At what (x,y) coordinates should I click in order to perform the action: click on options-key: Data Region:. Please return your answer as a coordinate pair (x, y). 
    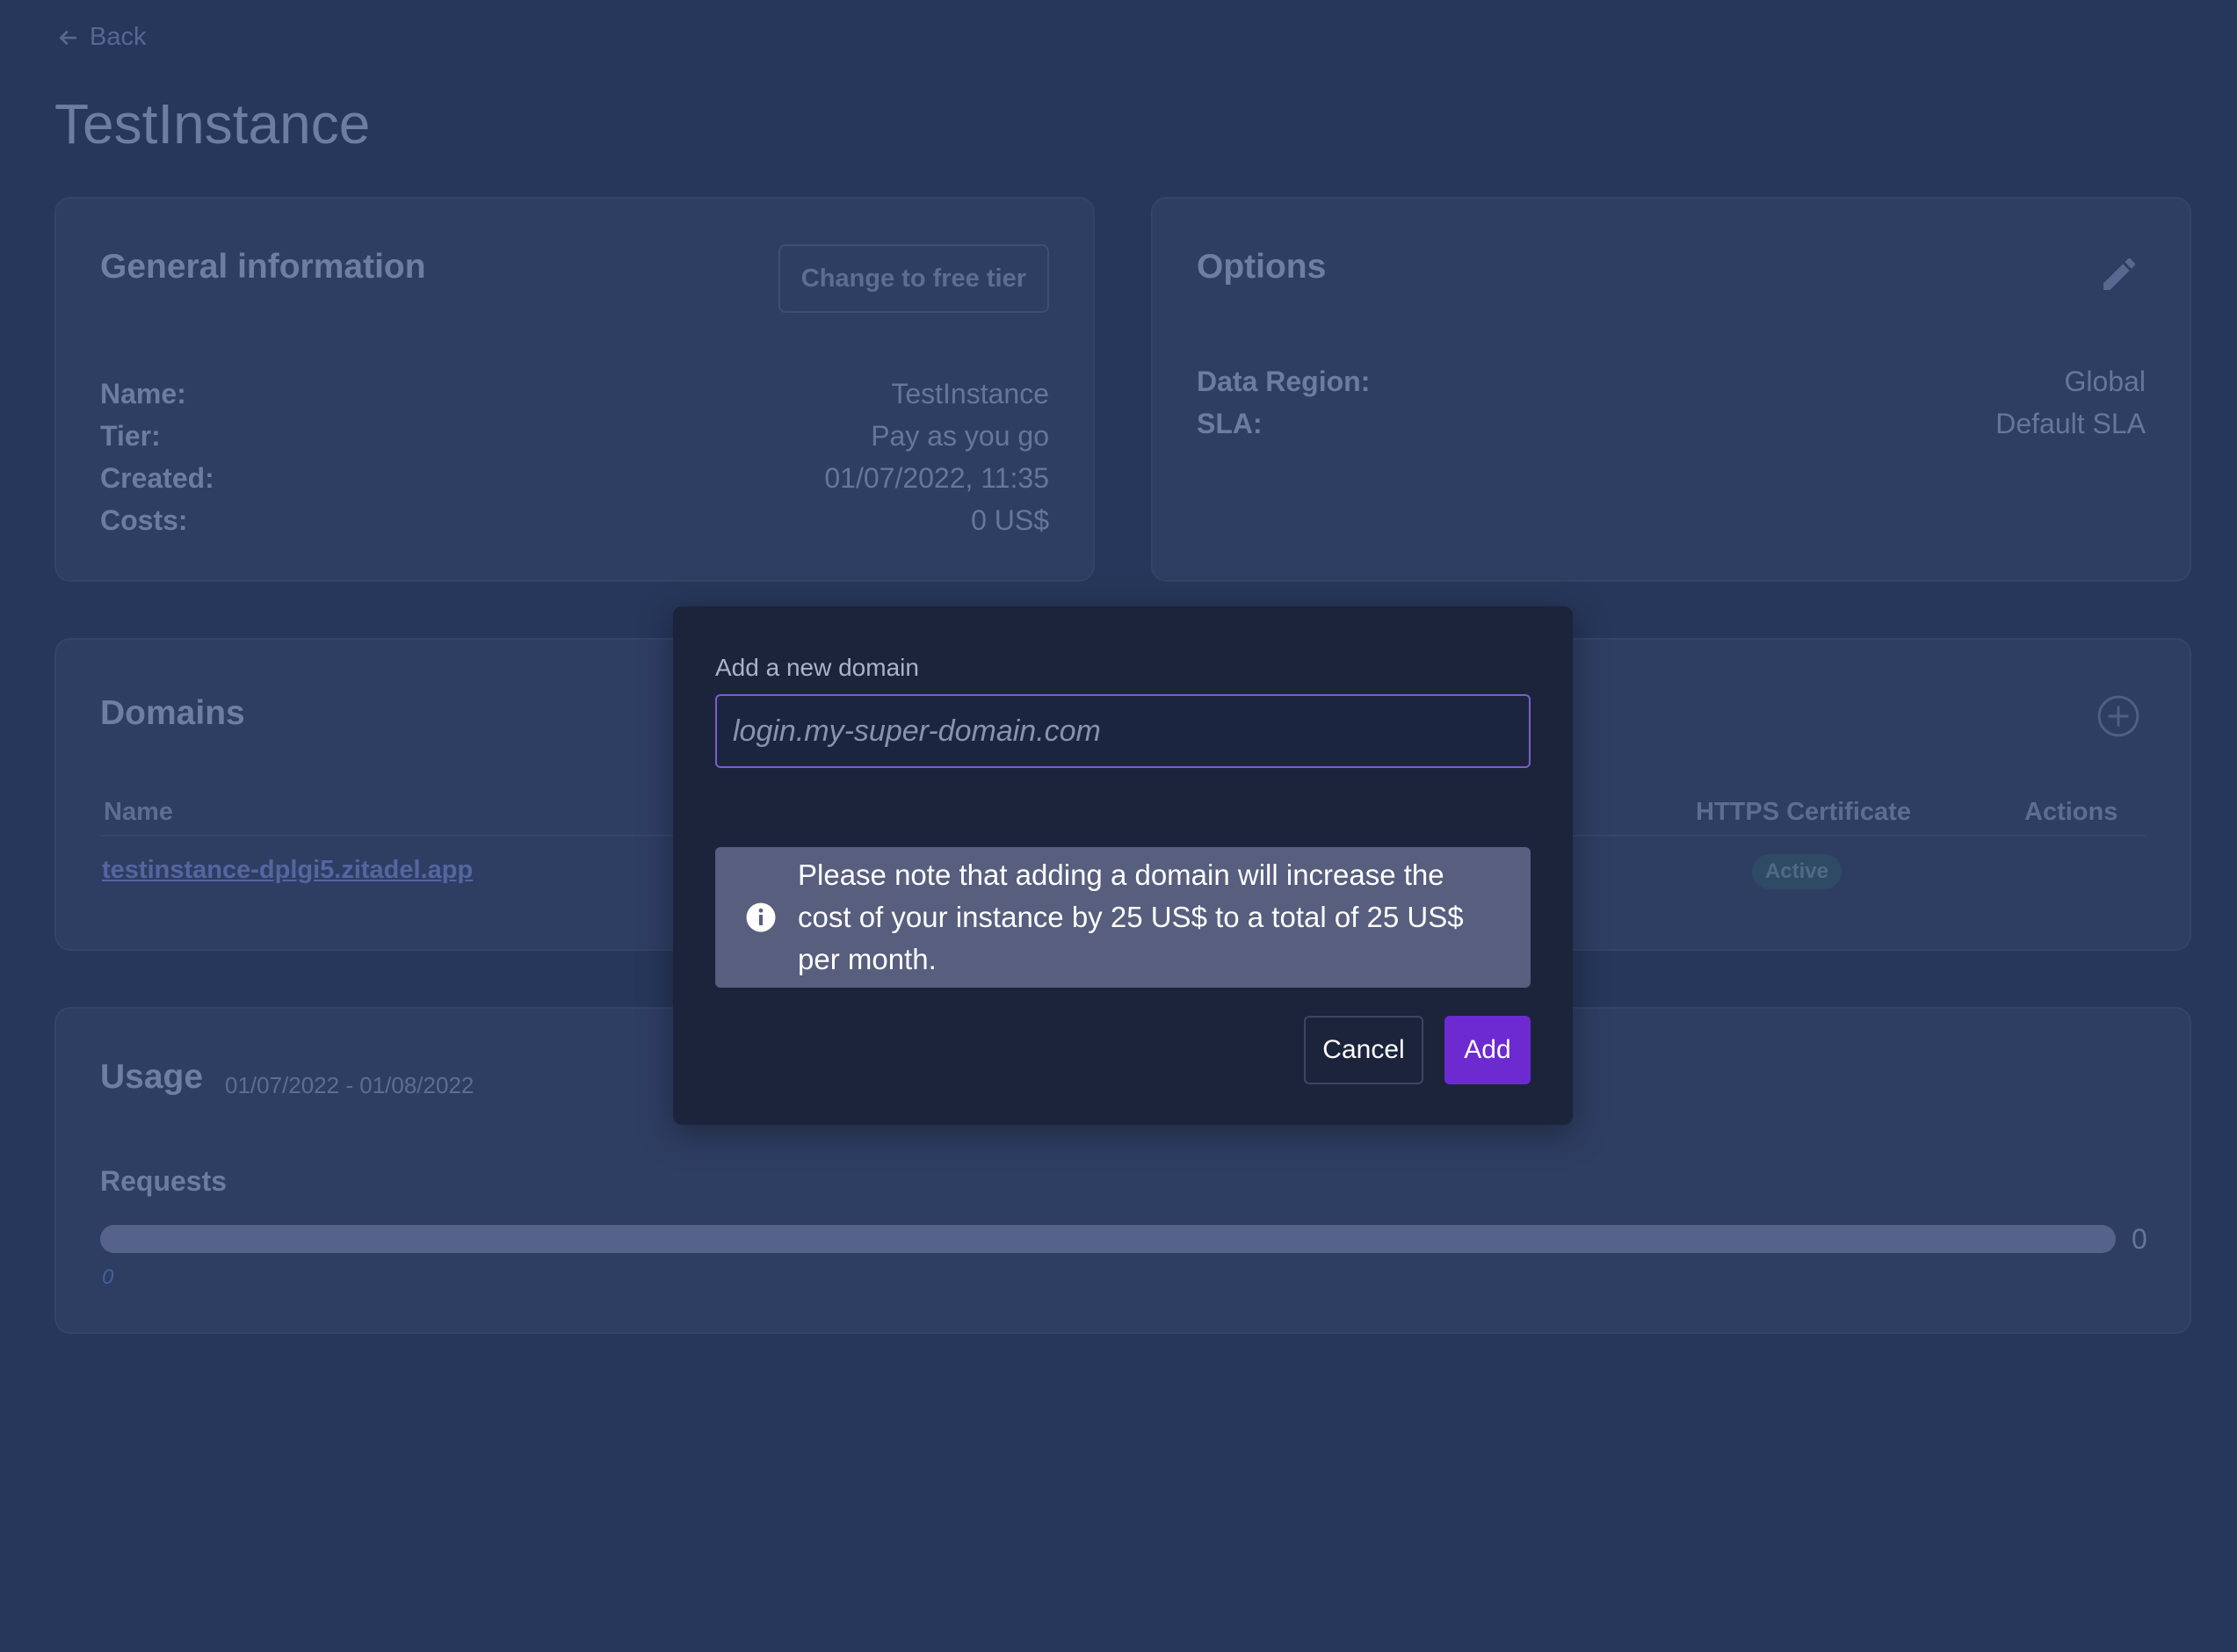
    Looking at the image, I should click on (1284, 381).